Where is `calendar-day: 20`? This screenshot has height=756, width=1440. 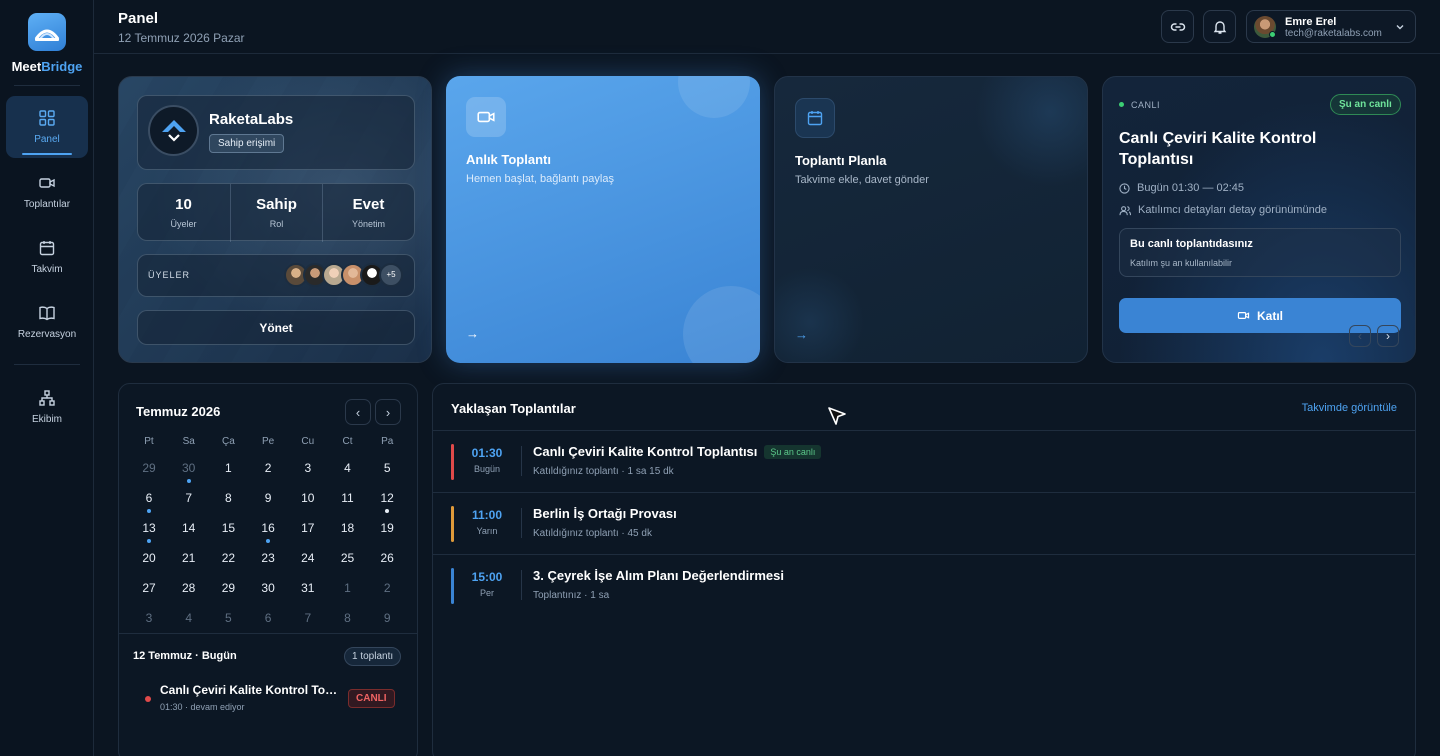
calendar-day: 20 is located at coordinates (149, 558).